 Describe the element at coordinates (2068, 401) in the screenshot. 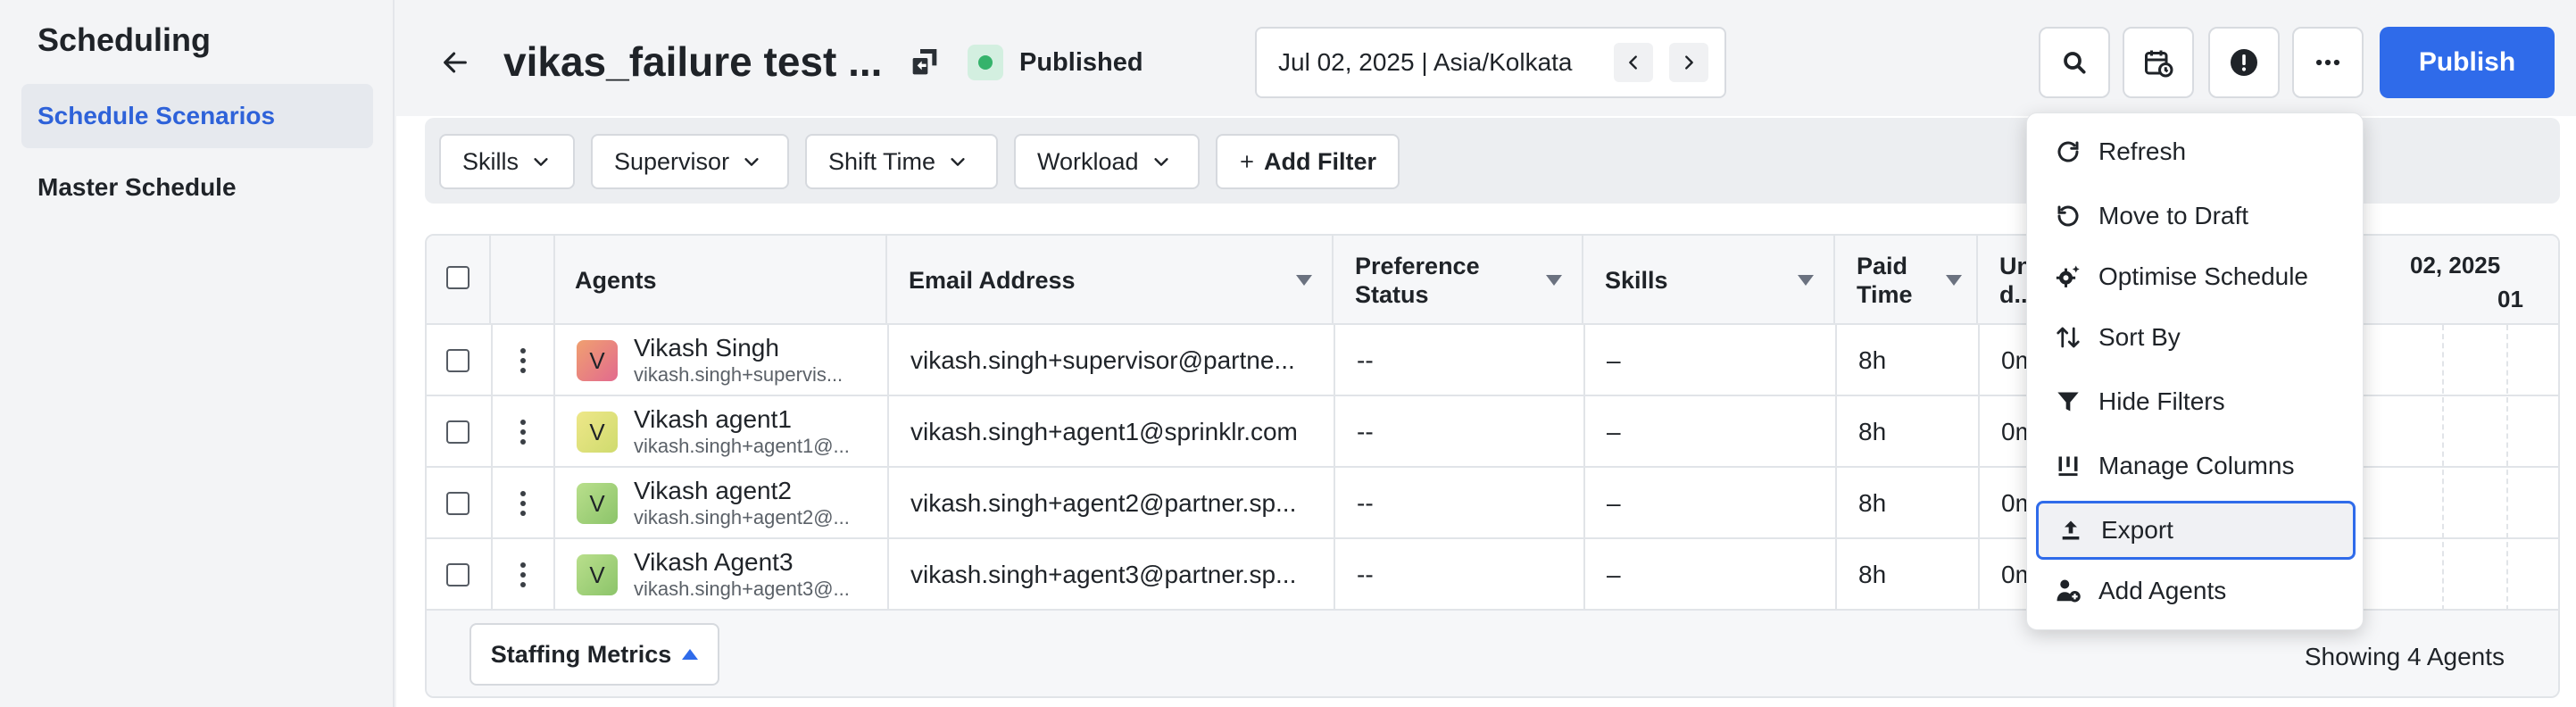

I see `filter-icon` at that location.